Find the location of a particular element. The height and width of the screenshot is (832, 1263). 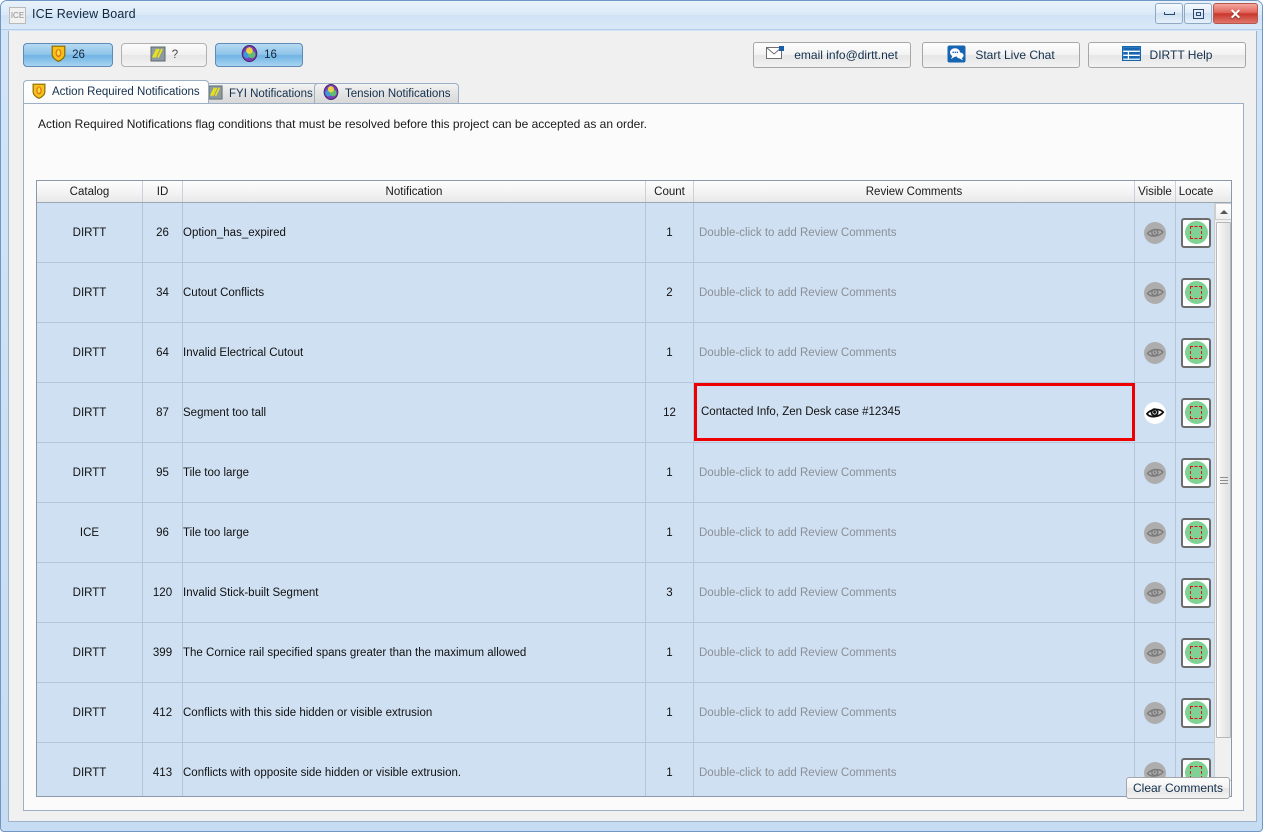

clear-comments-button: Clear Comments is located at coordinates (1178, 788).